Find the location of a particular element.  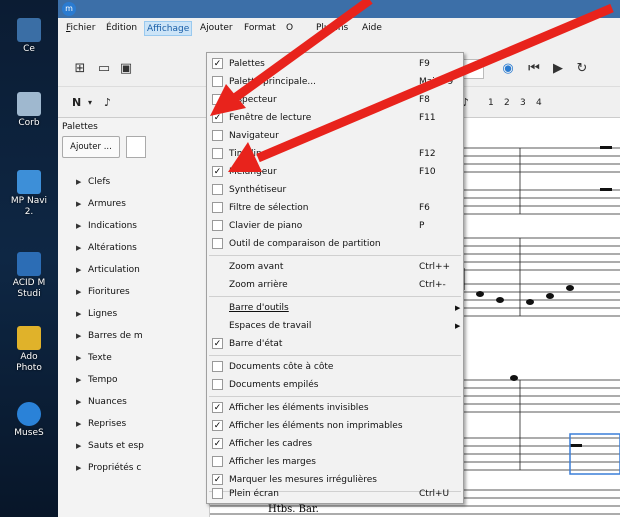

eighth-note-icon: ♪ is located at coordinates (107, 103).